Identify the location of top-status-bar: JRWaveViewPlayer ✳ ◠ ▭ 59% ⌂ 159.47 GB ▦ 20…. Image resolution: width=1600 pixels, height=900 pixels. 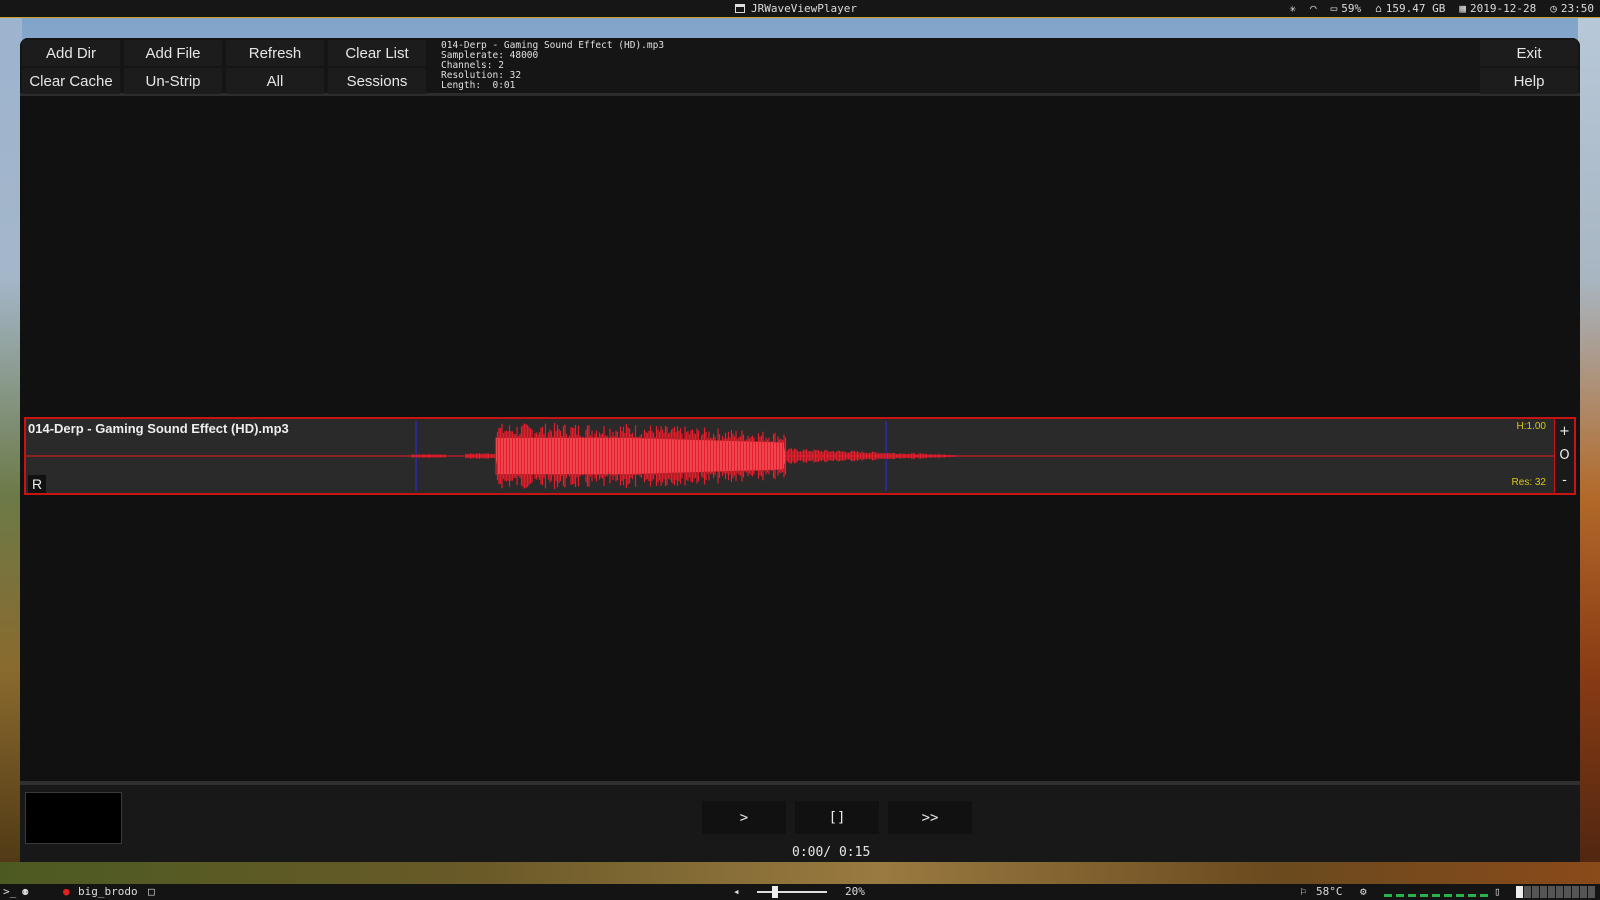
(800, 9).